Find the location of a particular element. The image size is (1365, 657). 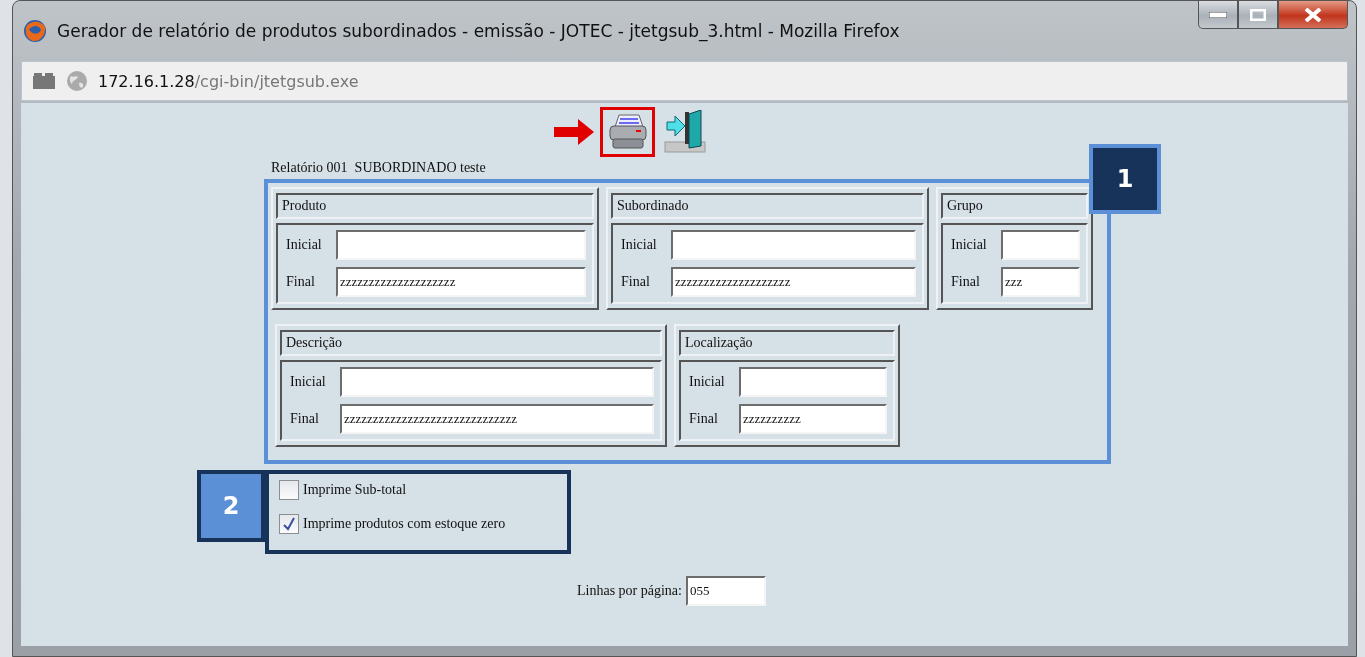

option-label: Imprime produtos com estoque zero is located at coordinates (404, 524).